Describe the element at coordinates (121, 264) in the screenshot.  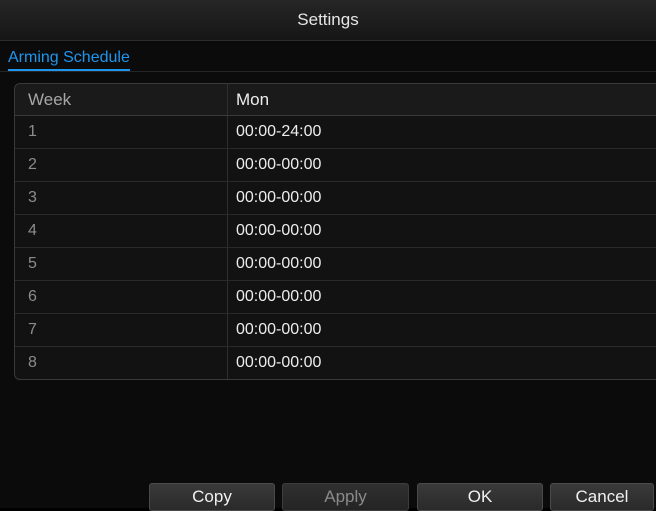
I see `row-index: 5` at that location.